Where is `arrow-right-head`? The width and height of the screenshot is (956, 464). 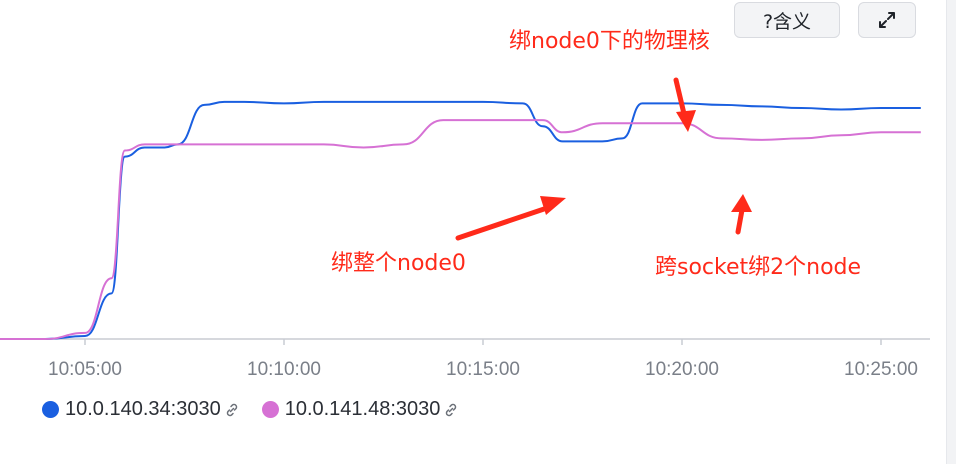 arrow-right-head is located at coordinates (741, 203).